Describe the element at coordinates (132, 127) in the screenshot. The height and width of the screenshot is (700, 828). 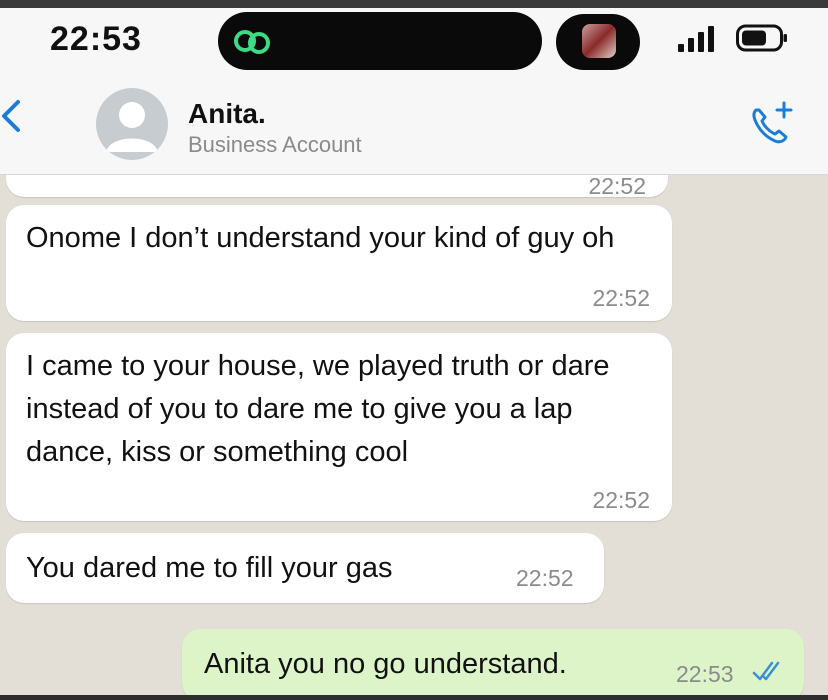
I see `avatar-placeholder-icon` at that location.